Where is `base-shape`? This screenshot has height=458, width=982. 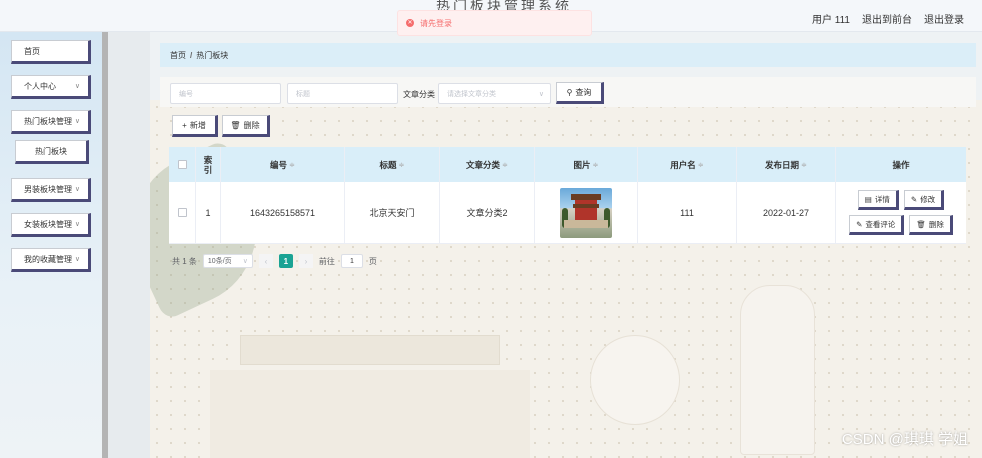
base-shape is located at coordinates (586, 223).